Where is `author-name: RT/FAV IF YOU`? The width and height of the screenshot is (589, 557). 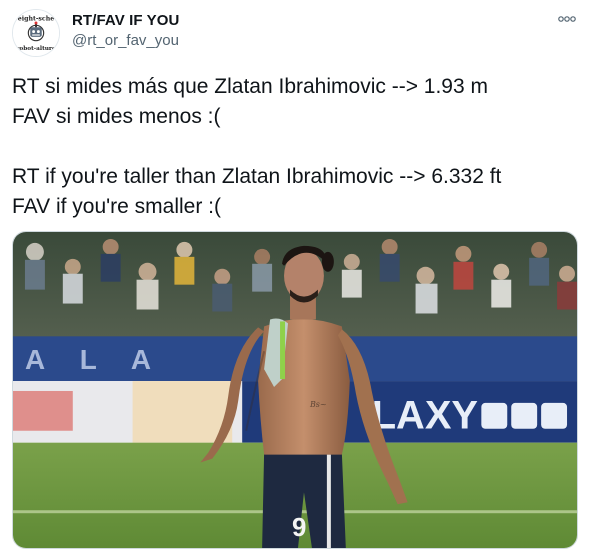
author-name: RT/FAV IF YOU is located at coordinates (125, 20).